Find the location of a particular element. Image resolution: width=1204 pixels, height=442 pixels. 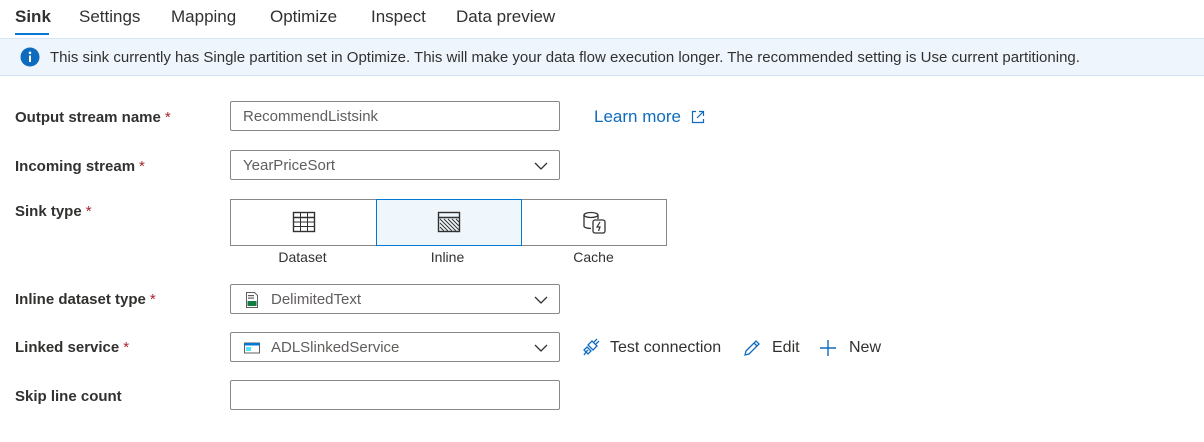

tab-settings: Settings is located at coordinates (109, 17).